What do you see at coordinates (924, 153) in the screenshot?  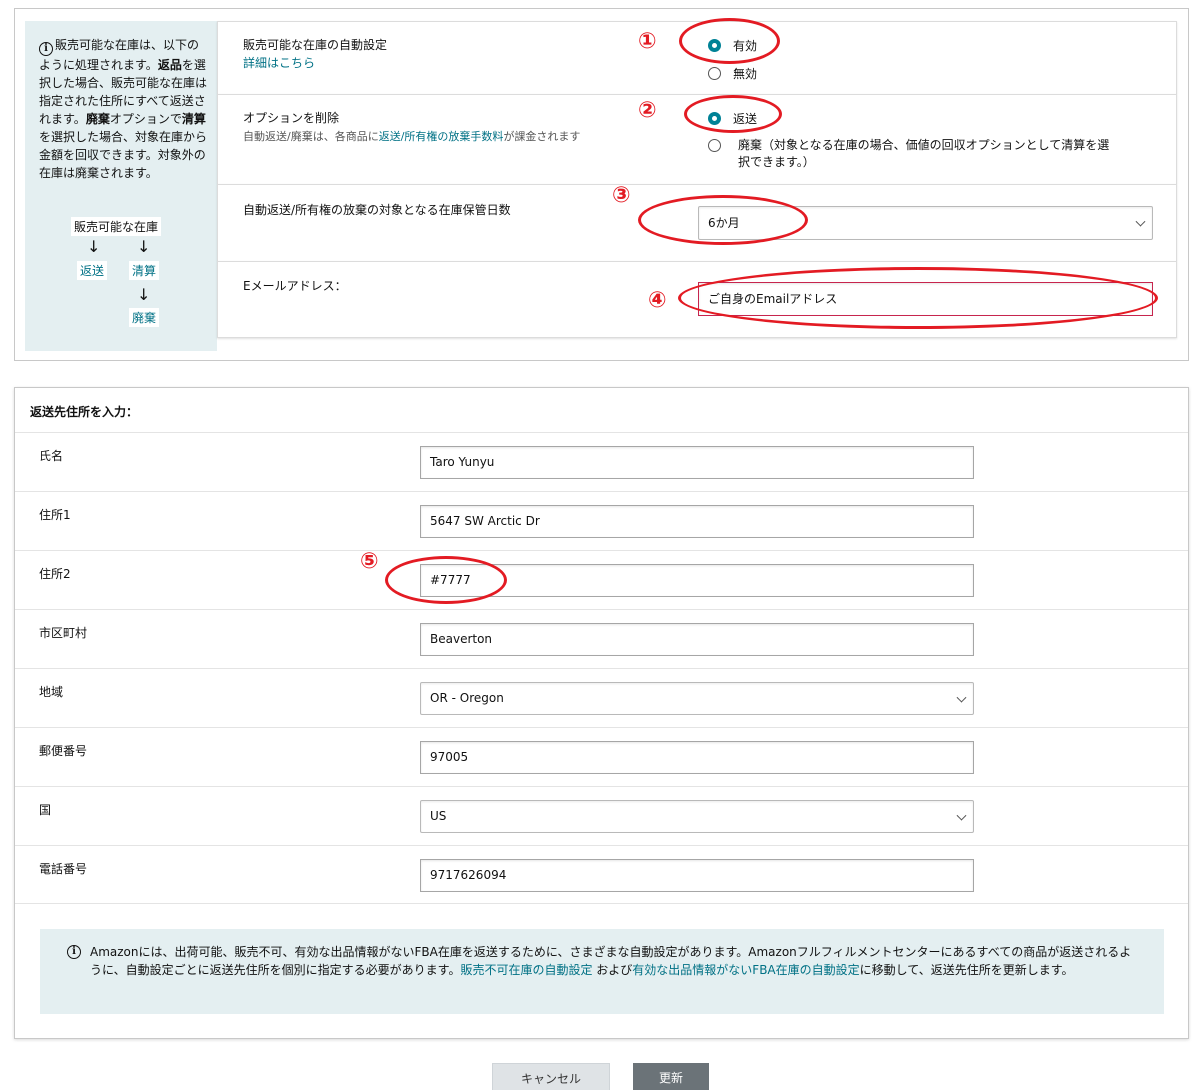 I see `radio-dispose-label: 廃棄（対象となる在庫の場合、価値の回収オプションとして清算を選択できます。）` at bounding box center [924, 153].